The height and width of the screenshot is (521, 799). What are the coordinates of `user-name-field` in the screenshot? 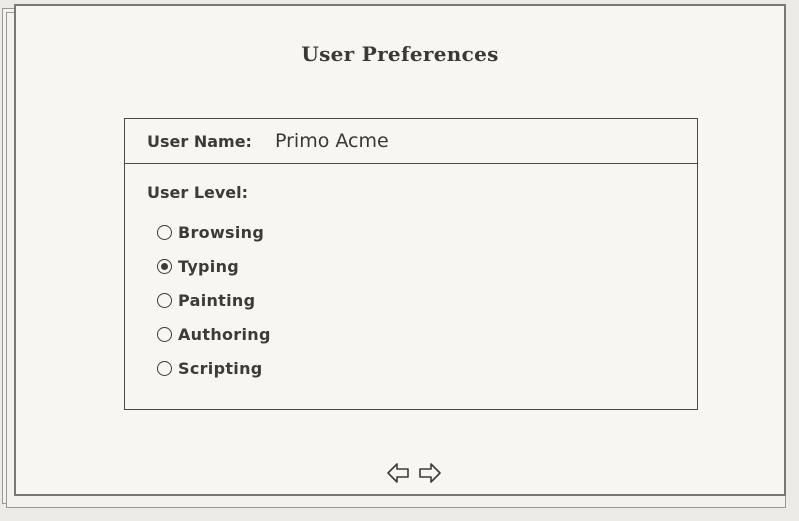 It's located at (425, 141).